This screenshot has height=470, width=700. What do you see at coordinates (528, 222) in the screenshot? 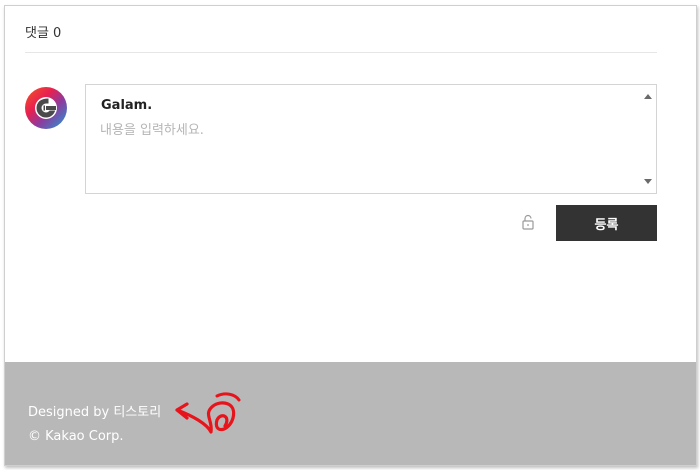
I see `unlock-icon` at bounding box center [528, 222].